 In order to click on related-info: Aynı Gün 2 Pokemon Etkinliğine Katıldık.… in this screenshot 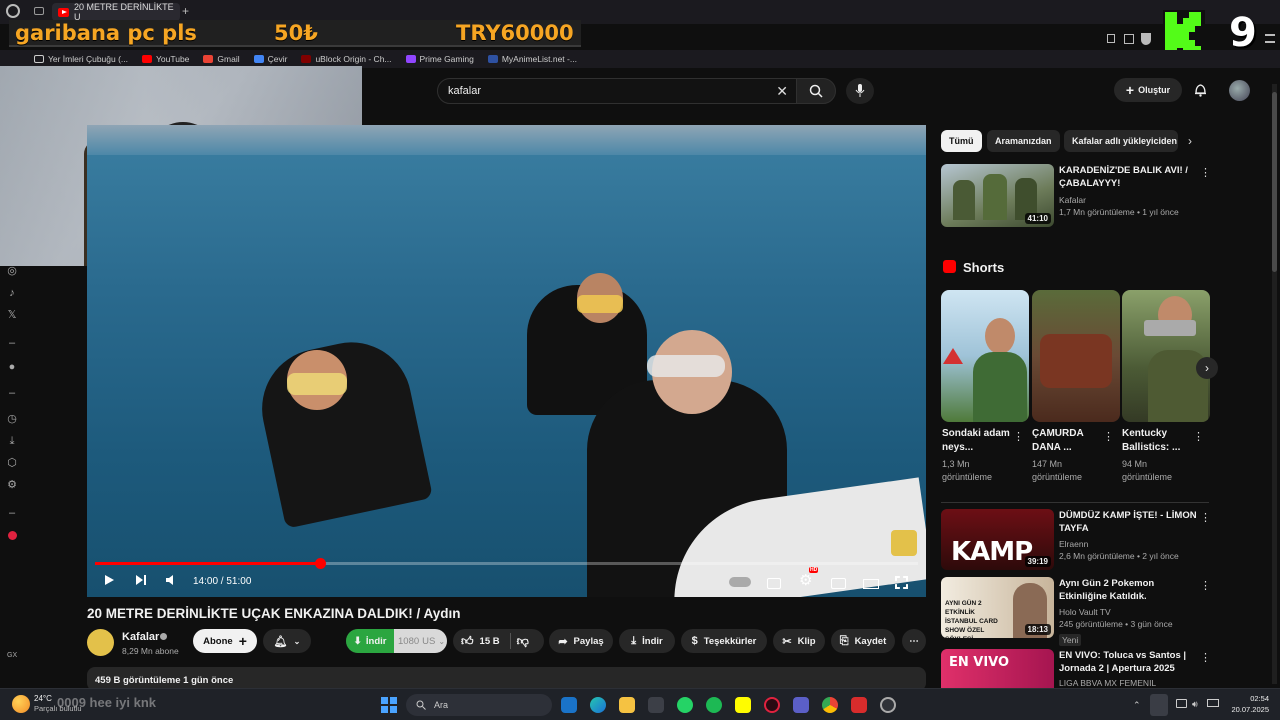, I will do `click(1128, 612)`.